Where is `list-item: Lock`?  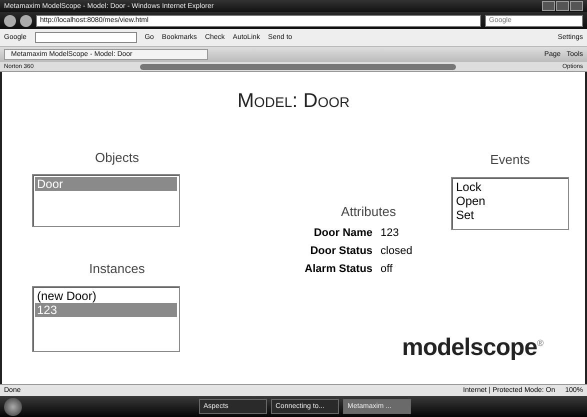 list-item: Lock is located at coordinates (510, 187).